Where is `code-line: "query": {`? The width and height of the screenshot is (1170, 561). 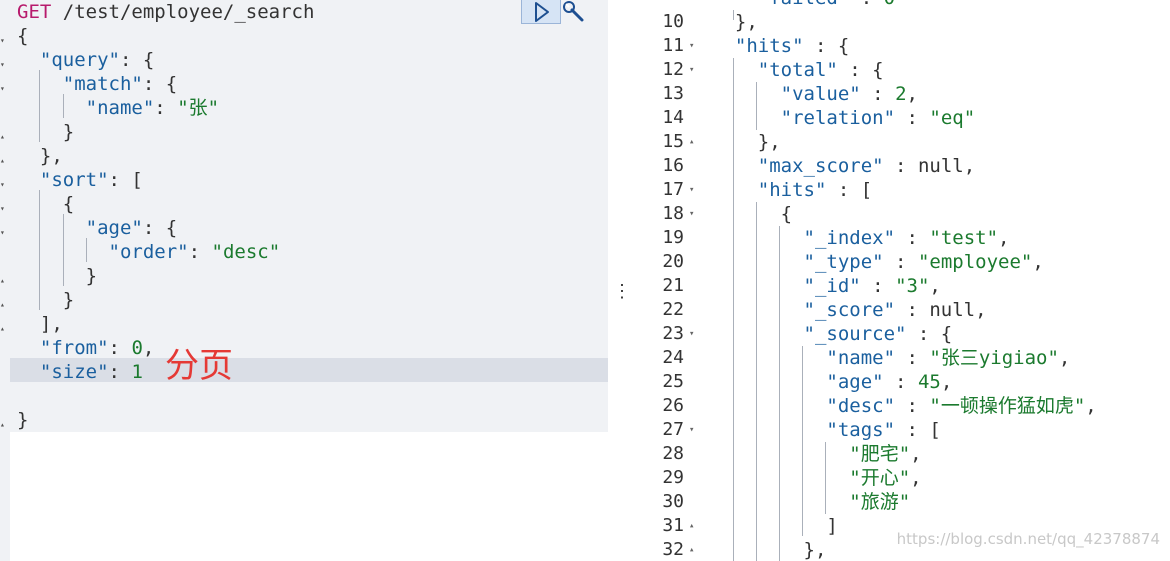 code-line: "query": { is located at coordinates (85, 60).